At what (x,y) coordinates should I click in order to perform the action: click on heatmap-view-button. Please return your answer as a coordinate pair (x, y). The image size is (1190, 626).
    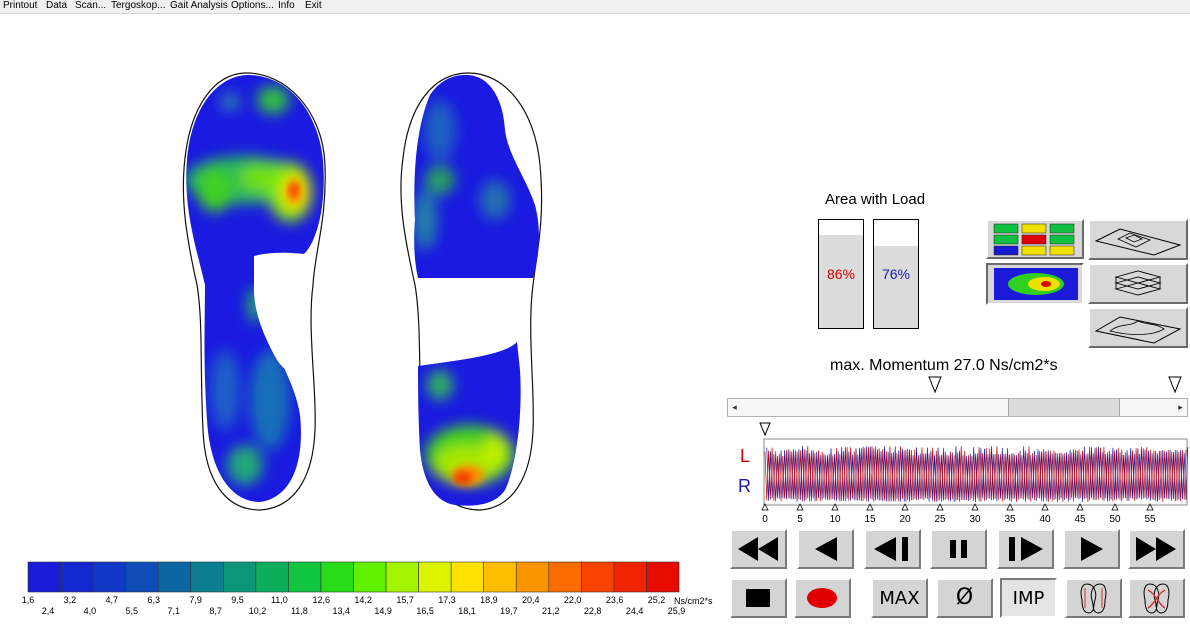
    Looking at the image, I should click on (1035, 284).